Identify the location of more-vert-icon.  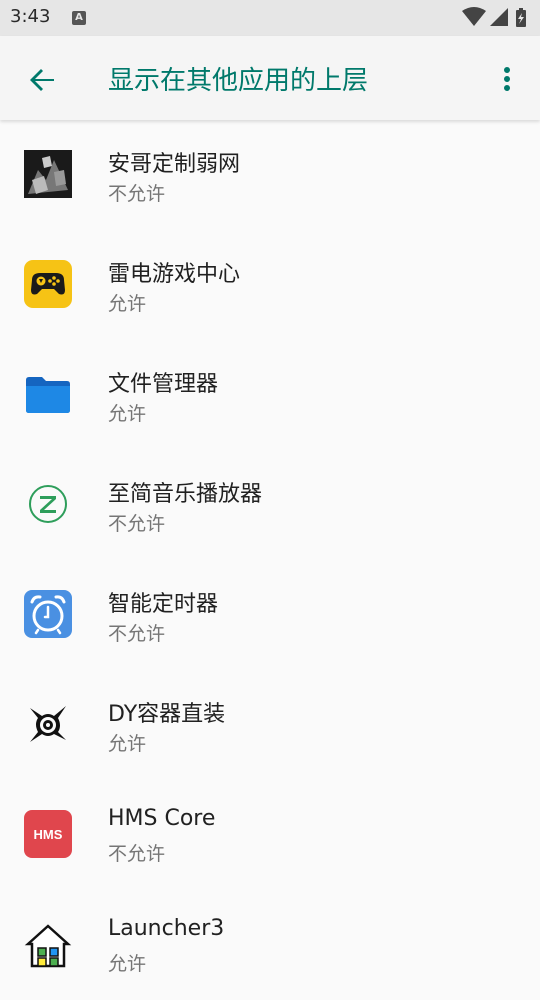
(507, 79).